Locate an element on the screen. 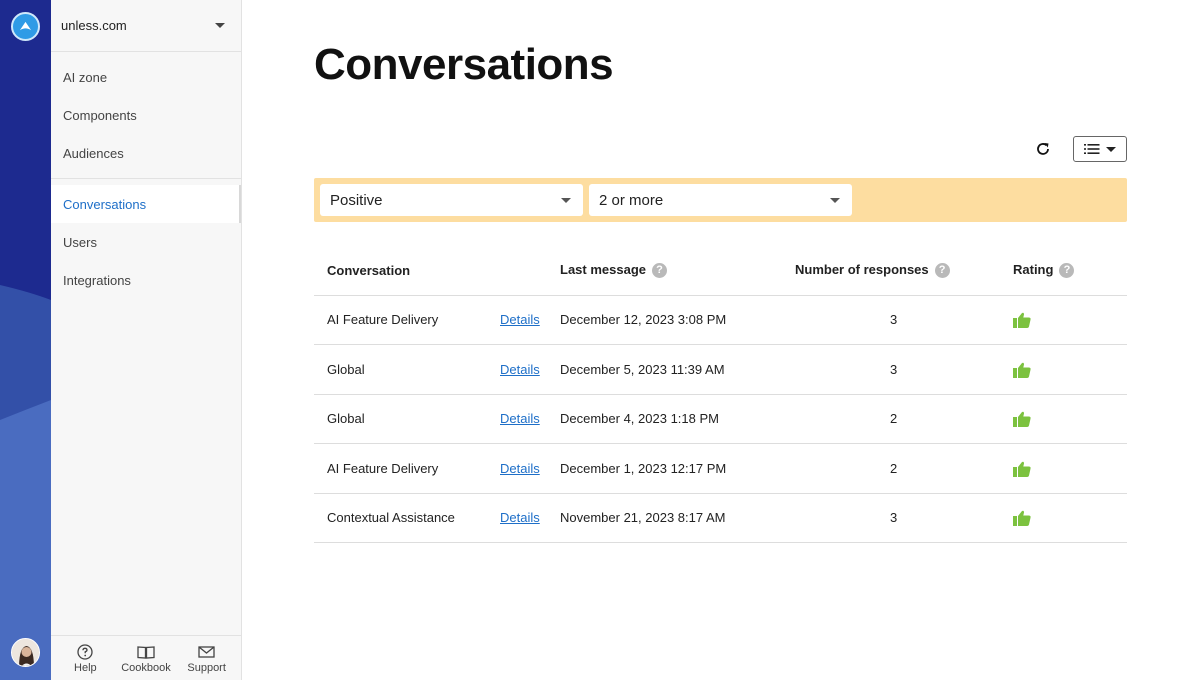 The image size is (1200, 680). rail-background is located at coordinates (25, 340).